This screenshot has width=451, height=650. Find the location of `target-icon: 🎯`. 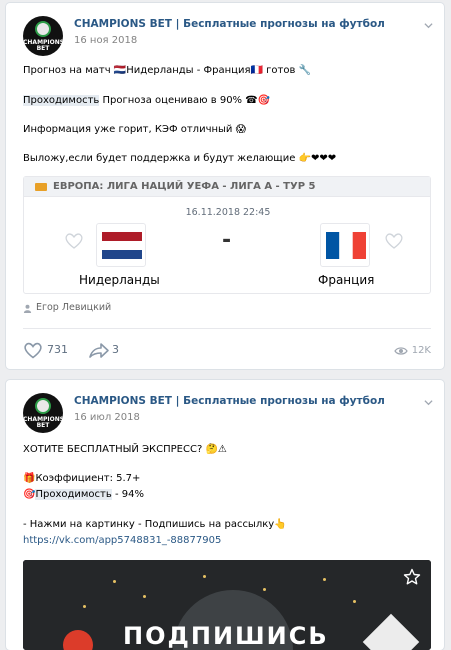

target-icon: 🎯 is located at coordinates (29, 494).